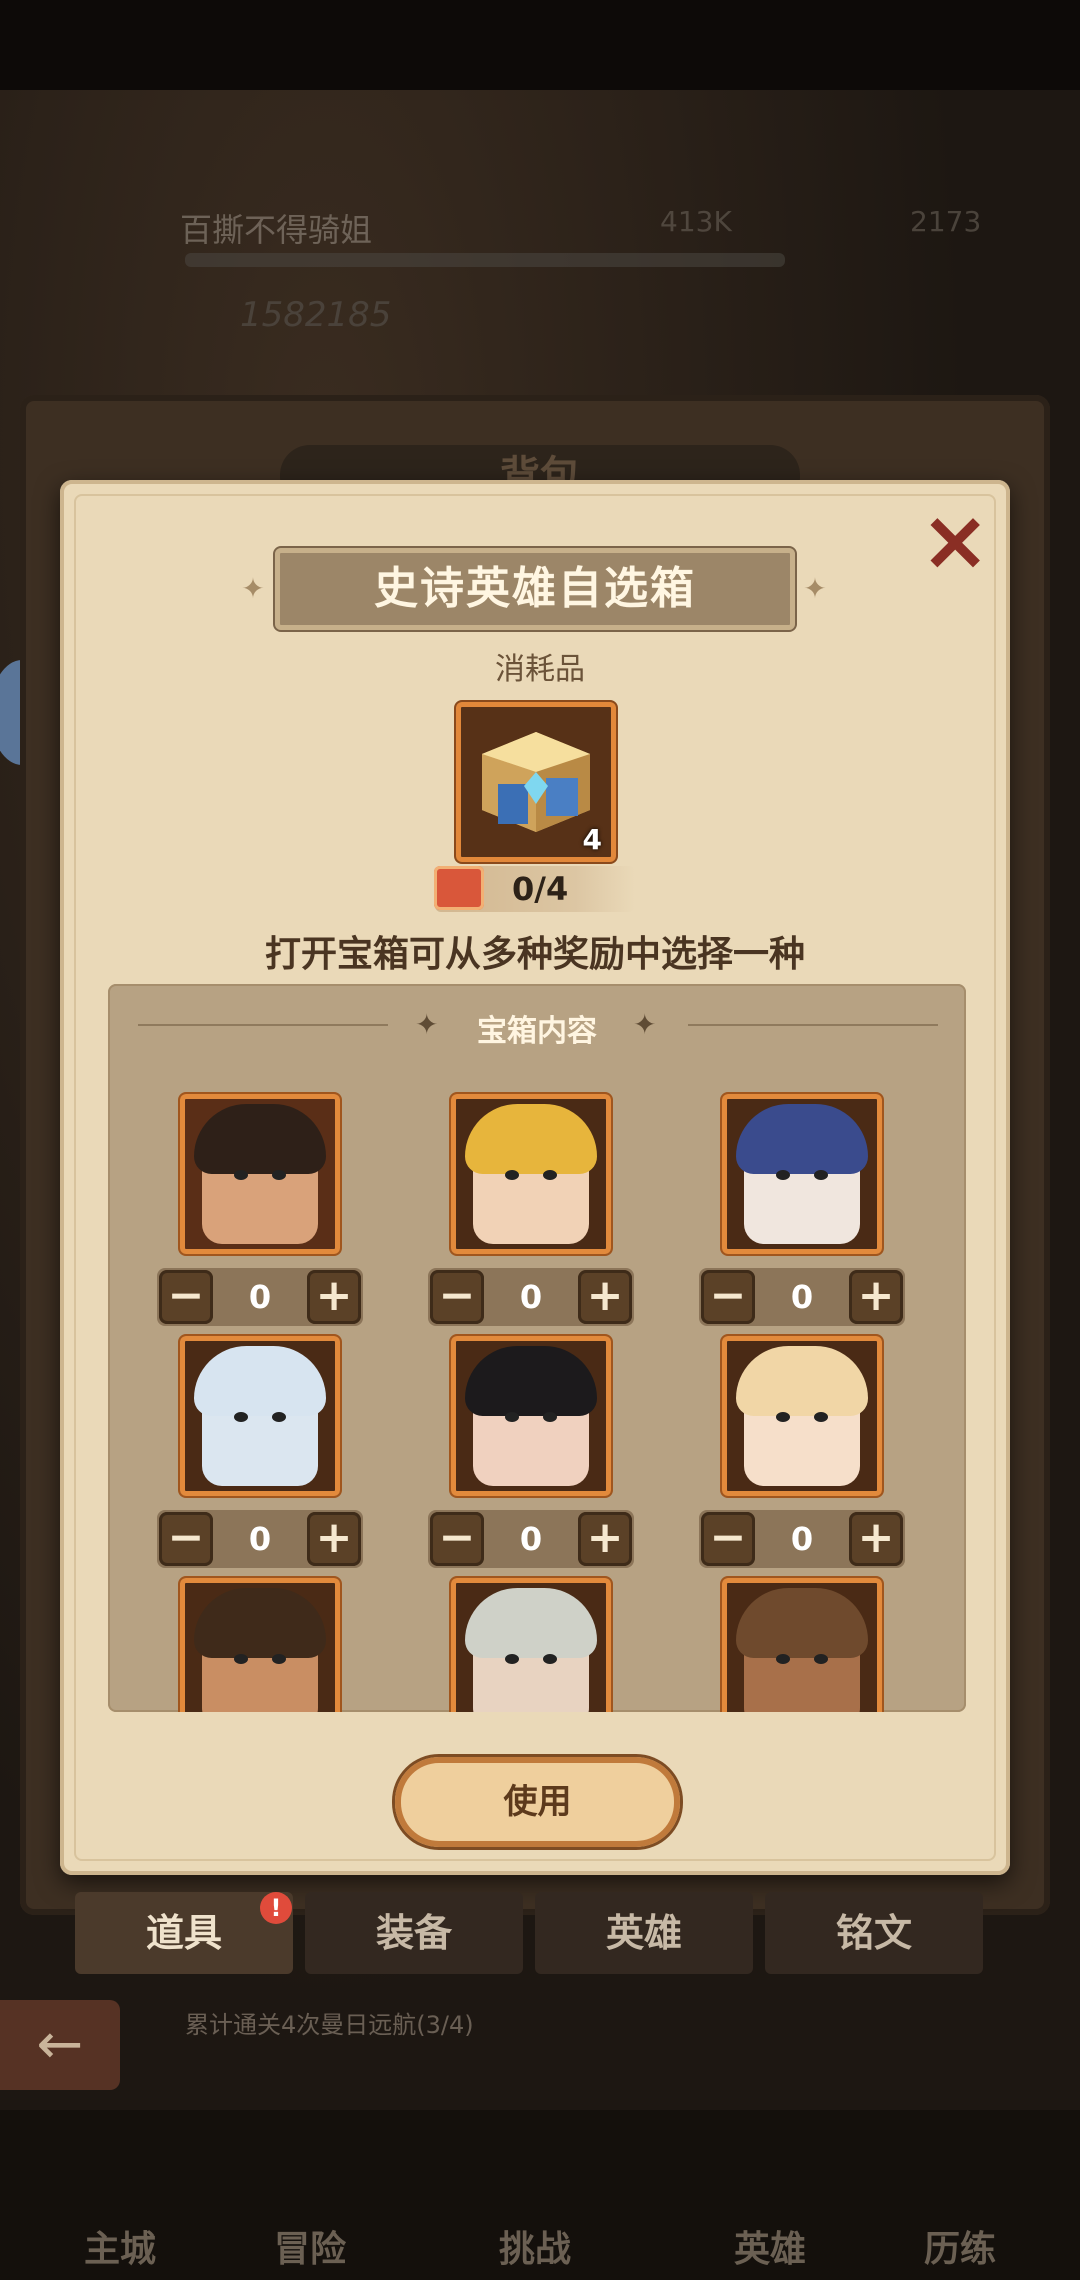  I want to click on popup-description: 打开宝箱可从多种奖励中选择一种, so click(534, 954).